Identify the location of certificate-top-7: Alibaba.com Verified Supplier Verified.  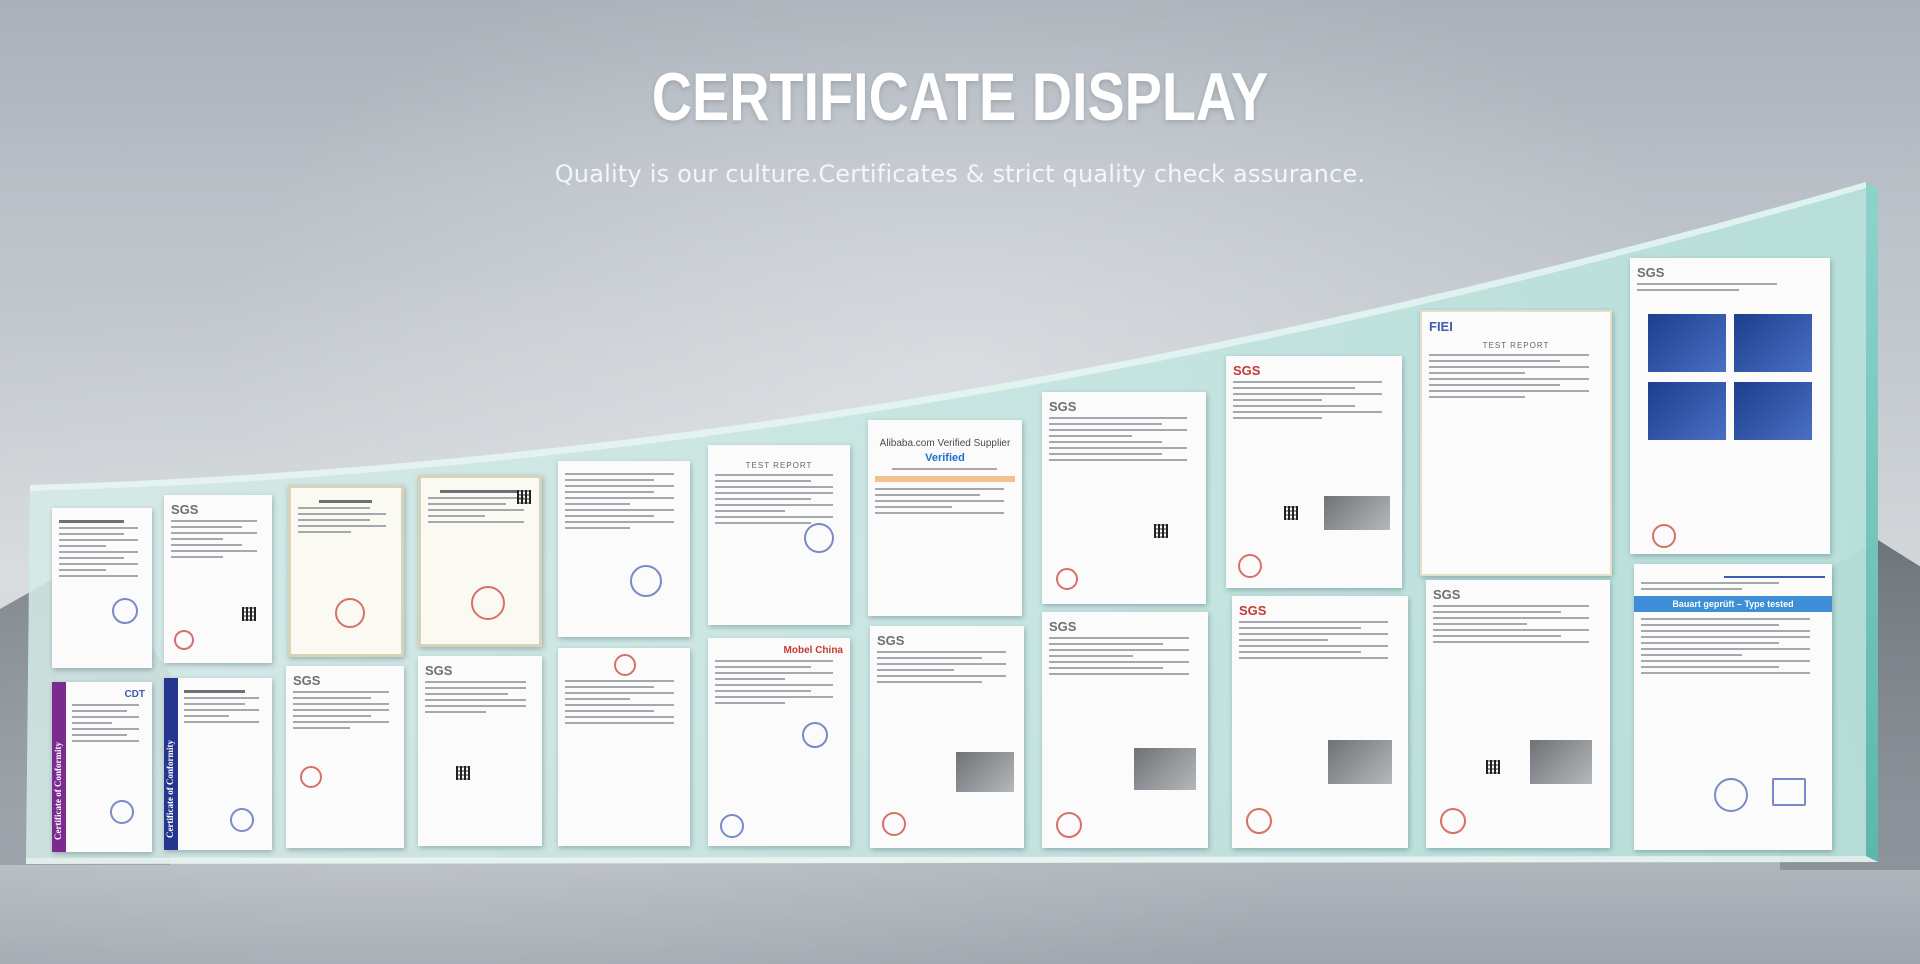
(945, 518).